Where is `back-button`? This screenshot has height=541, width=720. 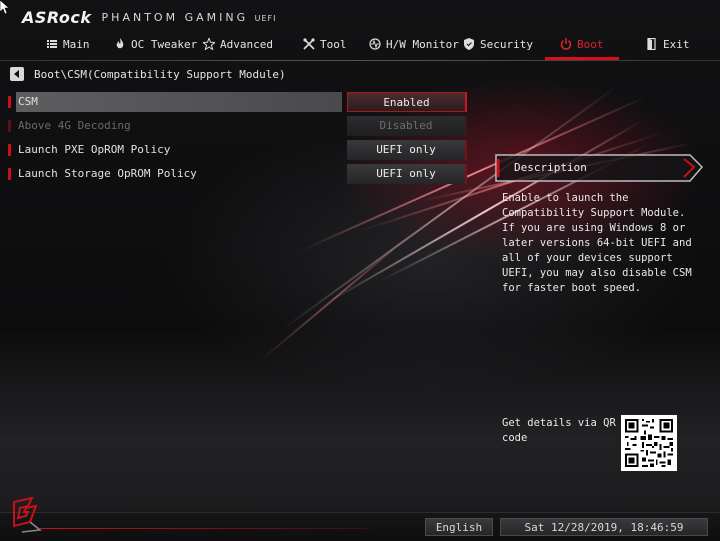
back-button is located at coordinates (17, 74).